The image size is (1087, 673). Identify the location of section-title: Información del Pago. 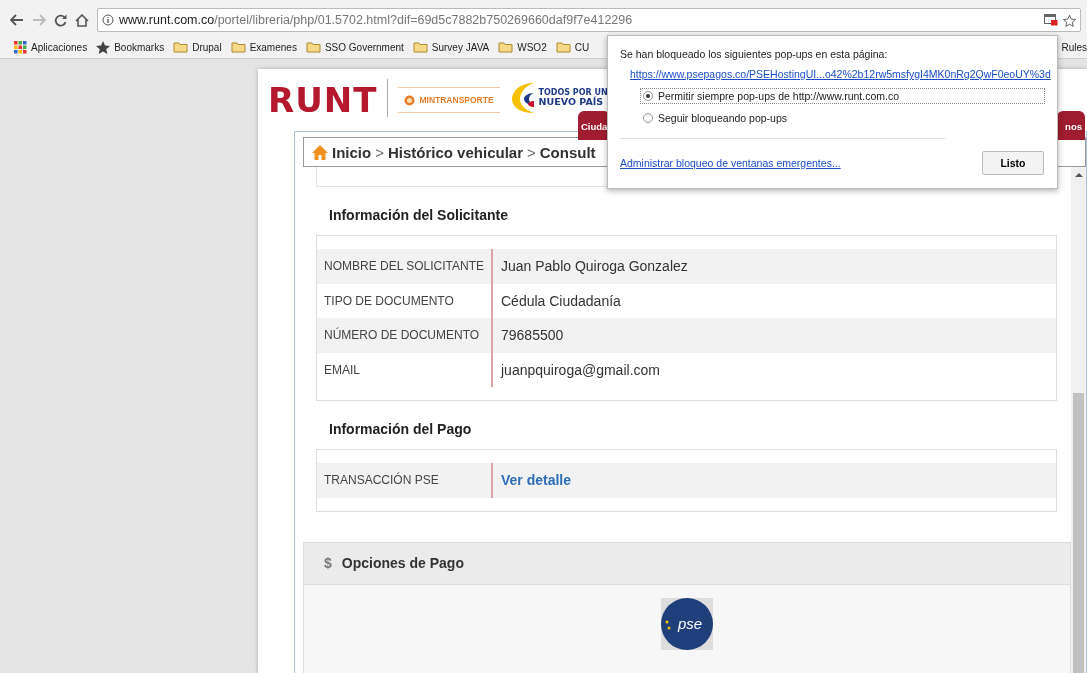
(400, 429).